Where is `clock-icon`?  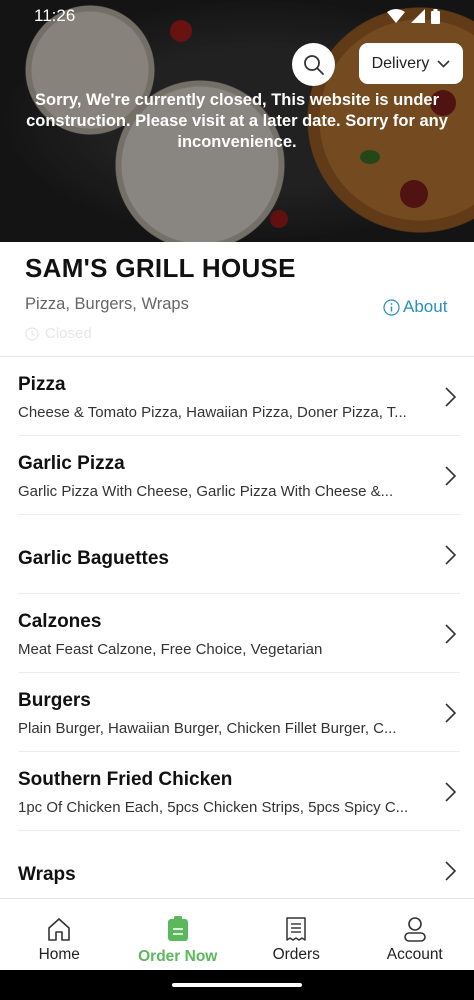 clock-icon is located at coordinates (32, 333).